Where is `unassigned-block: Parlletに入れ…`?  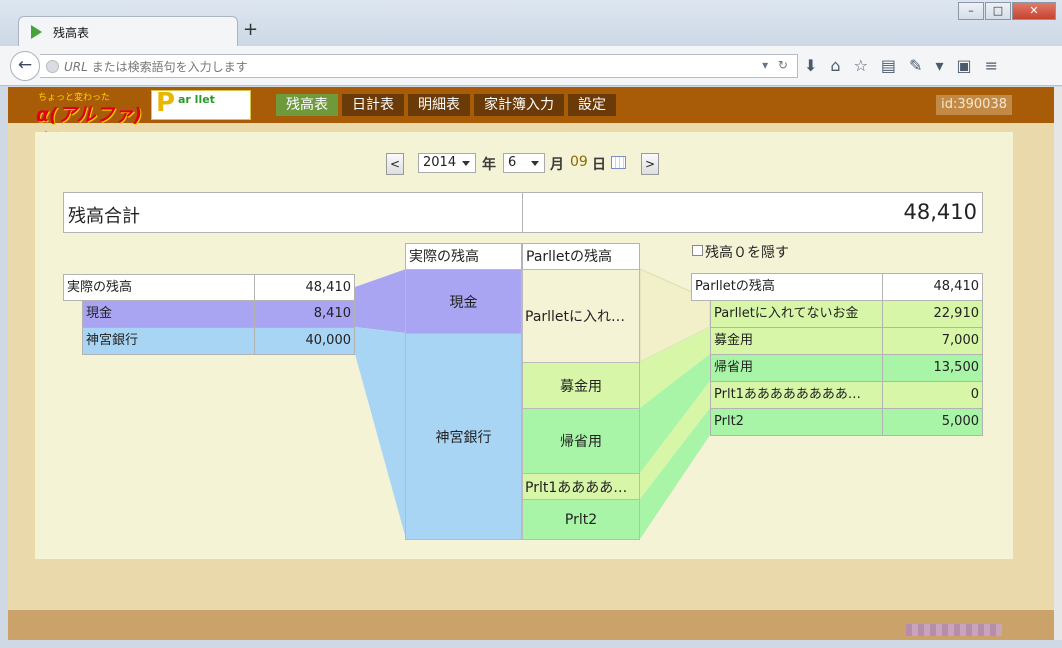
unassigned-block: Parlletに入れ… is located at coordinates (581, 316).